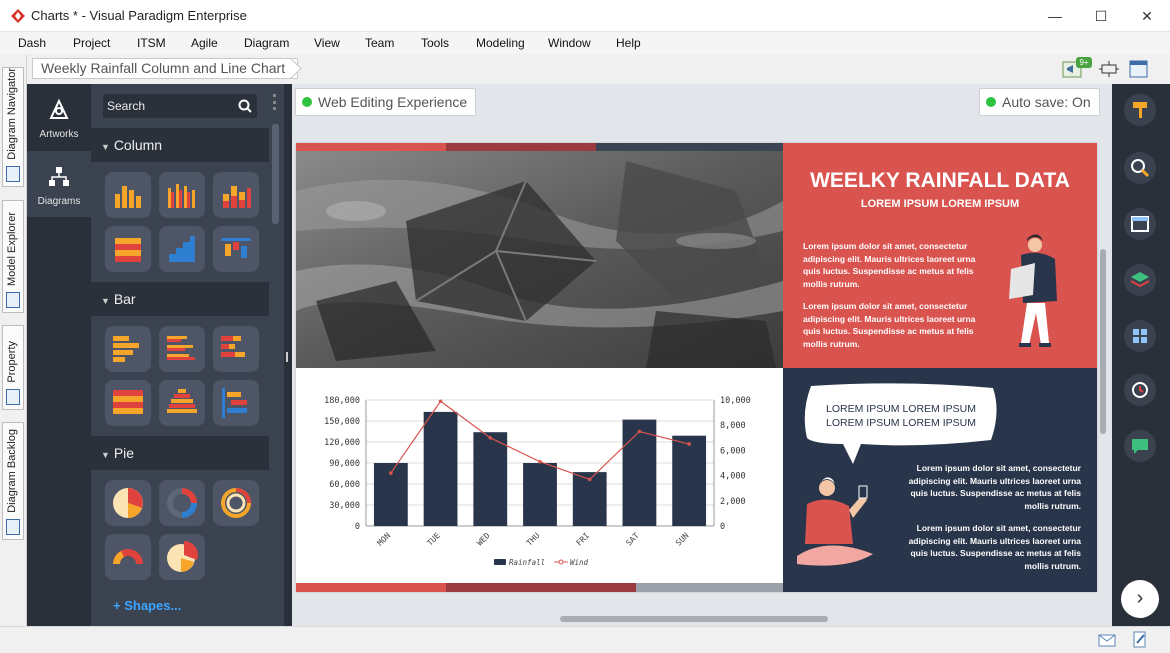  What do you see at coordinates (128, 503) in the screenshot?
I see `shape-pie-basic` at bounding box center [128, 503].